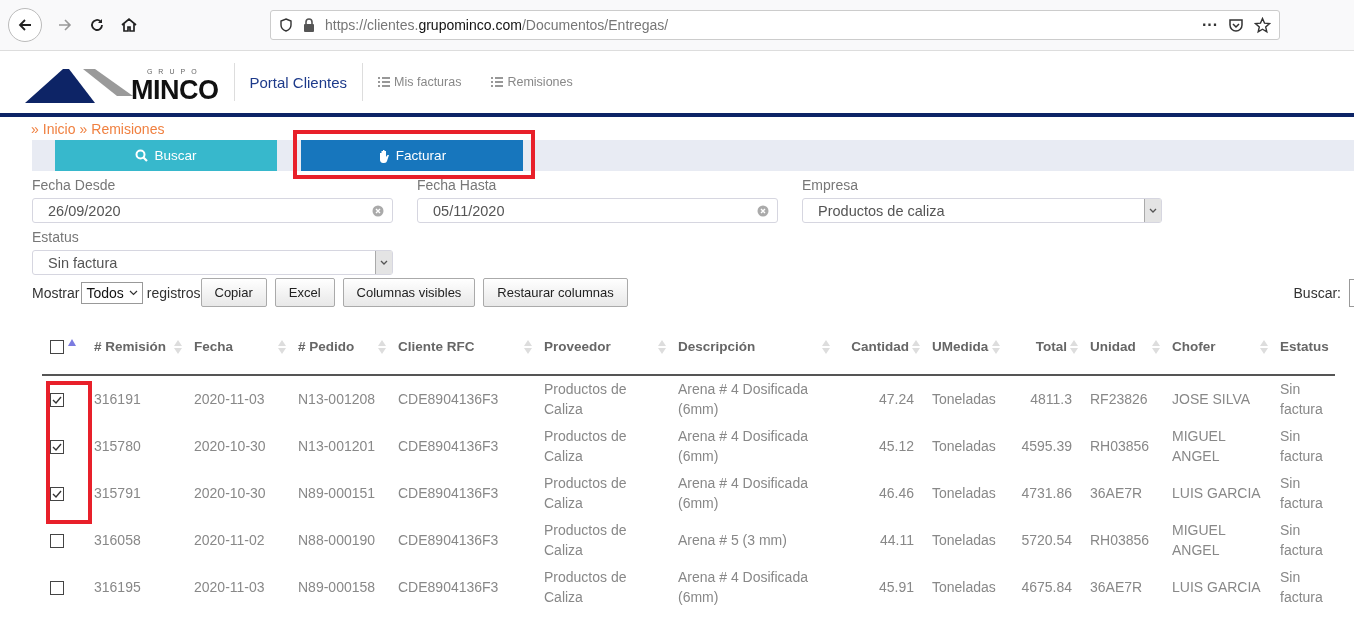 This screenshot has width=1354, height=622. What do you see at coordinates (117, 492) in the screenshot?
I see `table-cell: 315791` at bounding box center [117, 492].